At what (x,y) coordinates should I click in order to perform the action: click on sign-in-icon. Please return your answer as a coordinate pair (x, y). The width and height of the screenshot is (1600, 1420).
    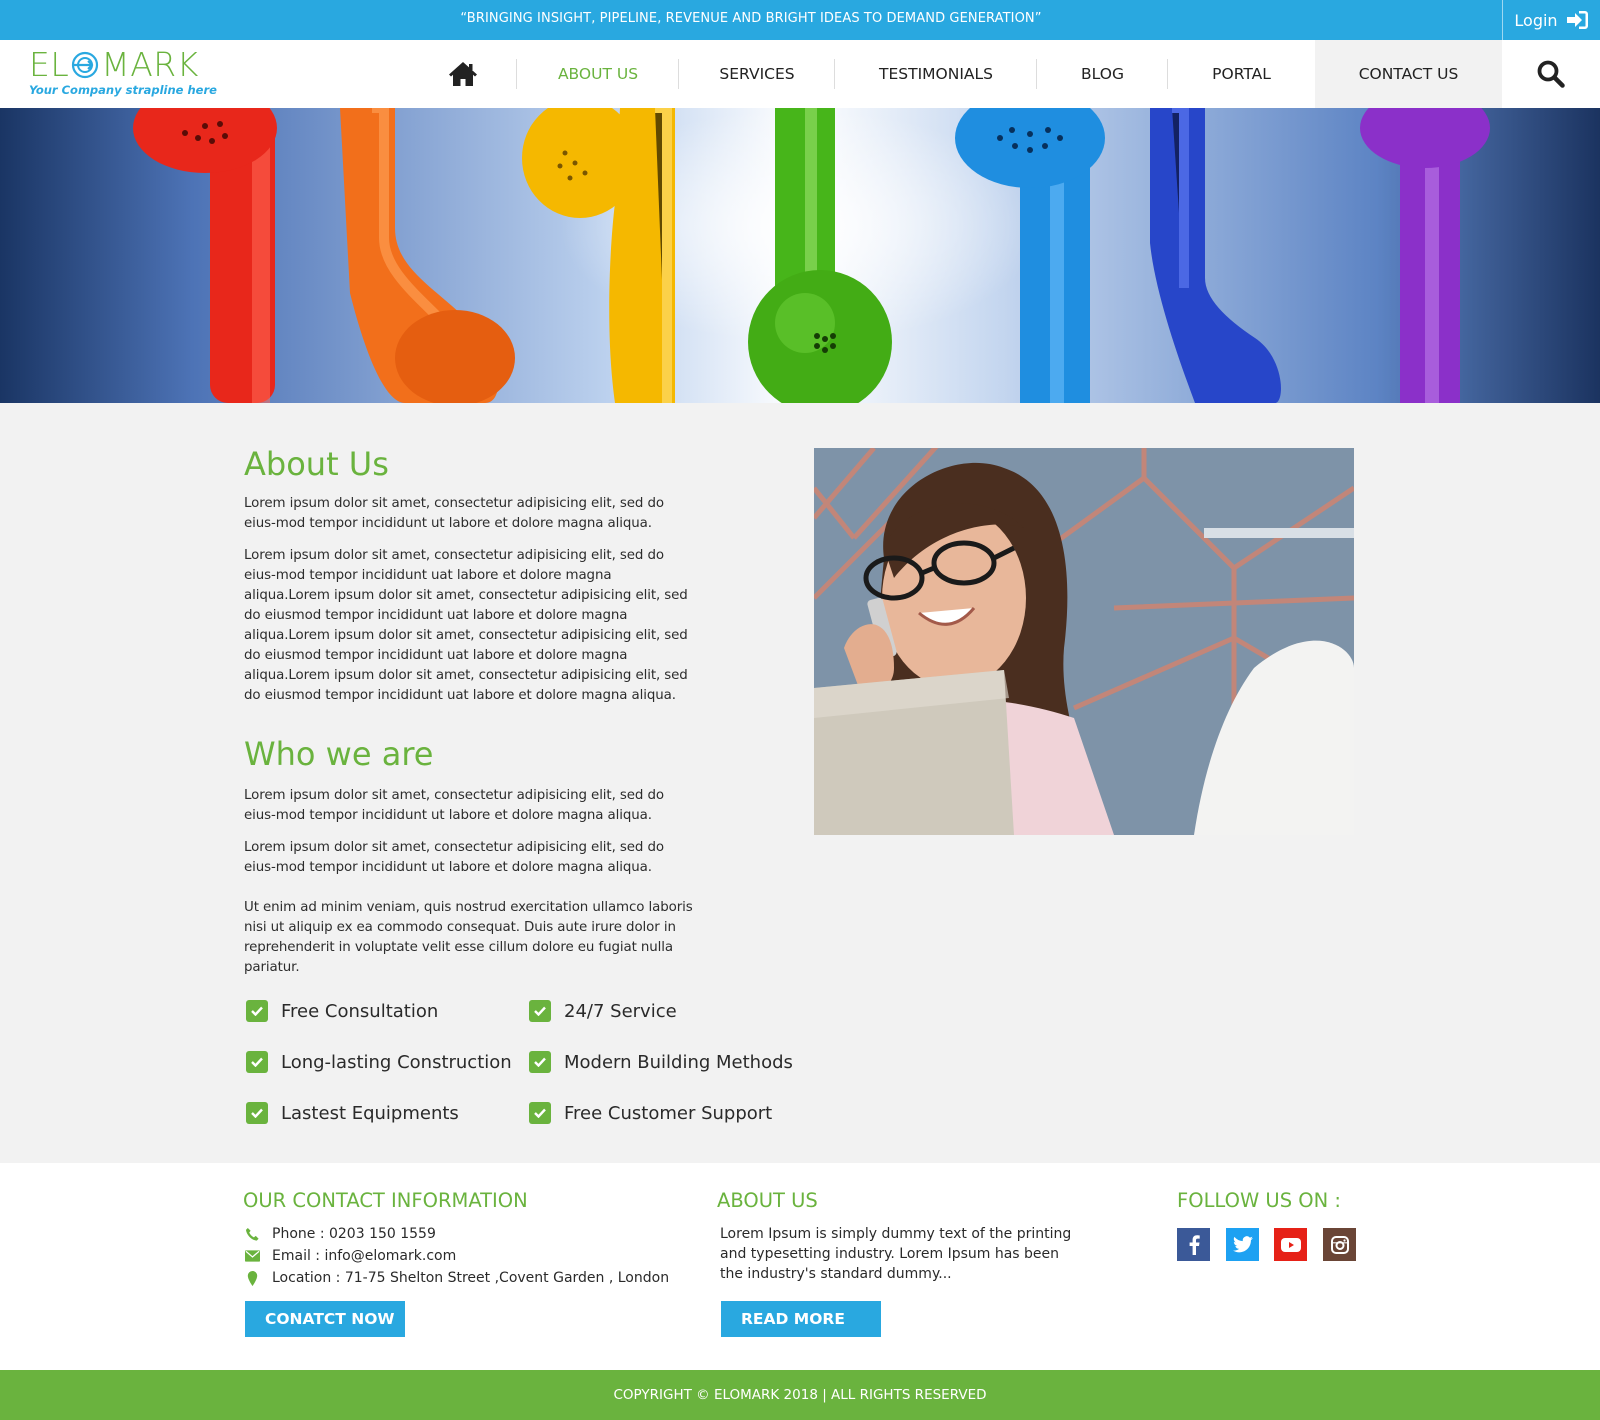
    Looking at the image, I should click on (1577, 20).